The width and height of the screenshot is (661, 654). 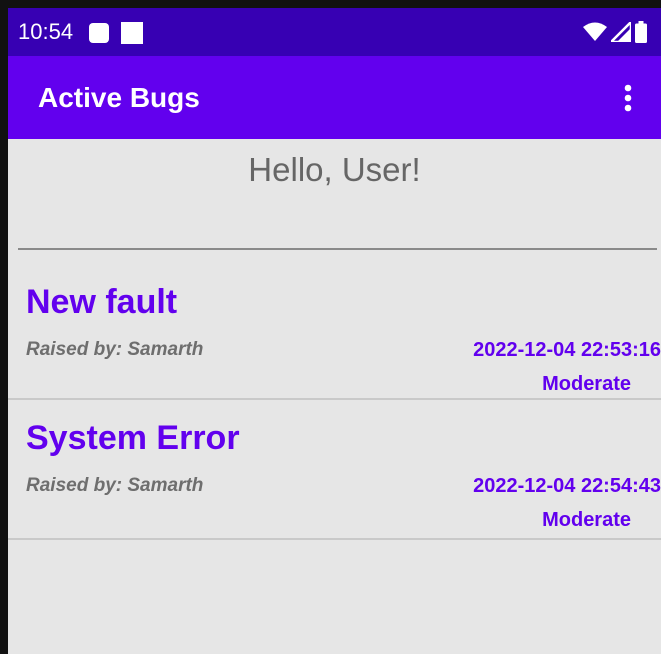 I want to click on device-frame-top, so click(x=330, y=4).